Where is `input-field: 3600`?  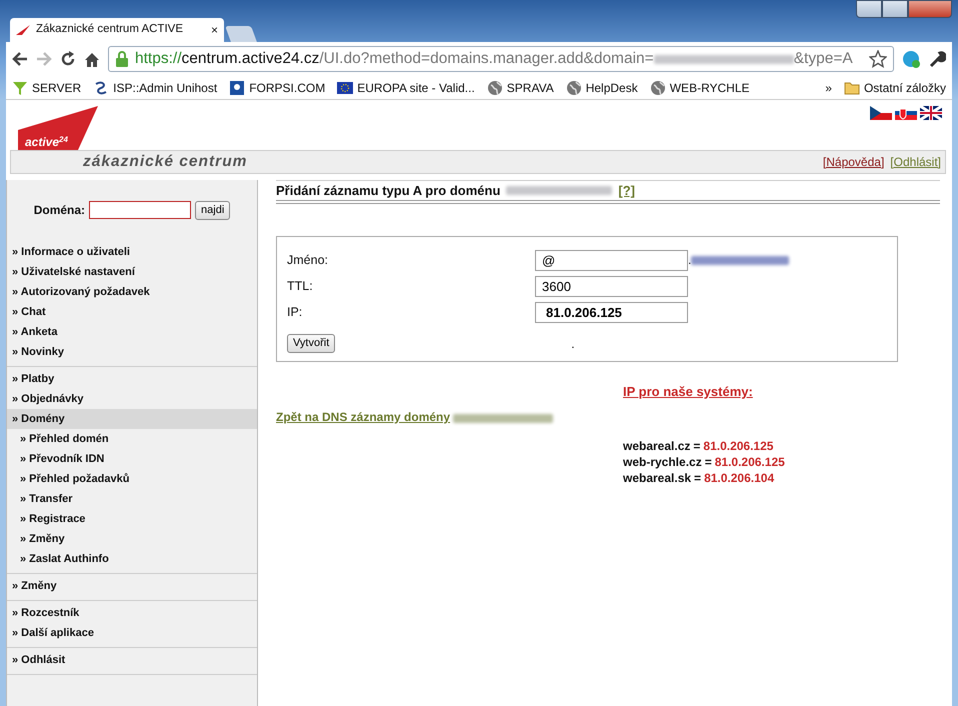
input-field: 3600 is located at coordinates (611, 286).